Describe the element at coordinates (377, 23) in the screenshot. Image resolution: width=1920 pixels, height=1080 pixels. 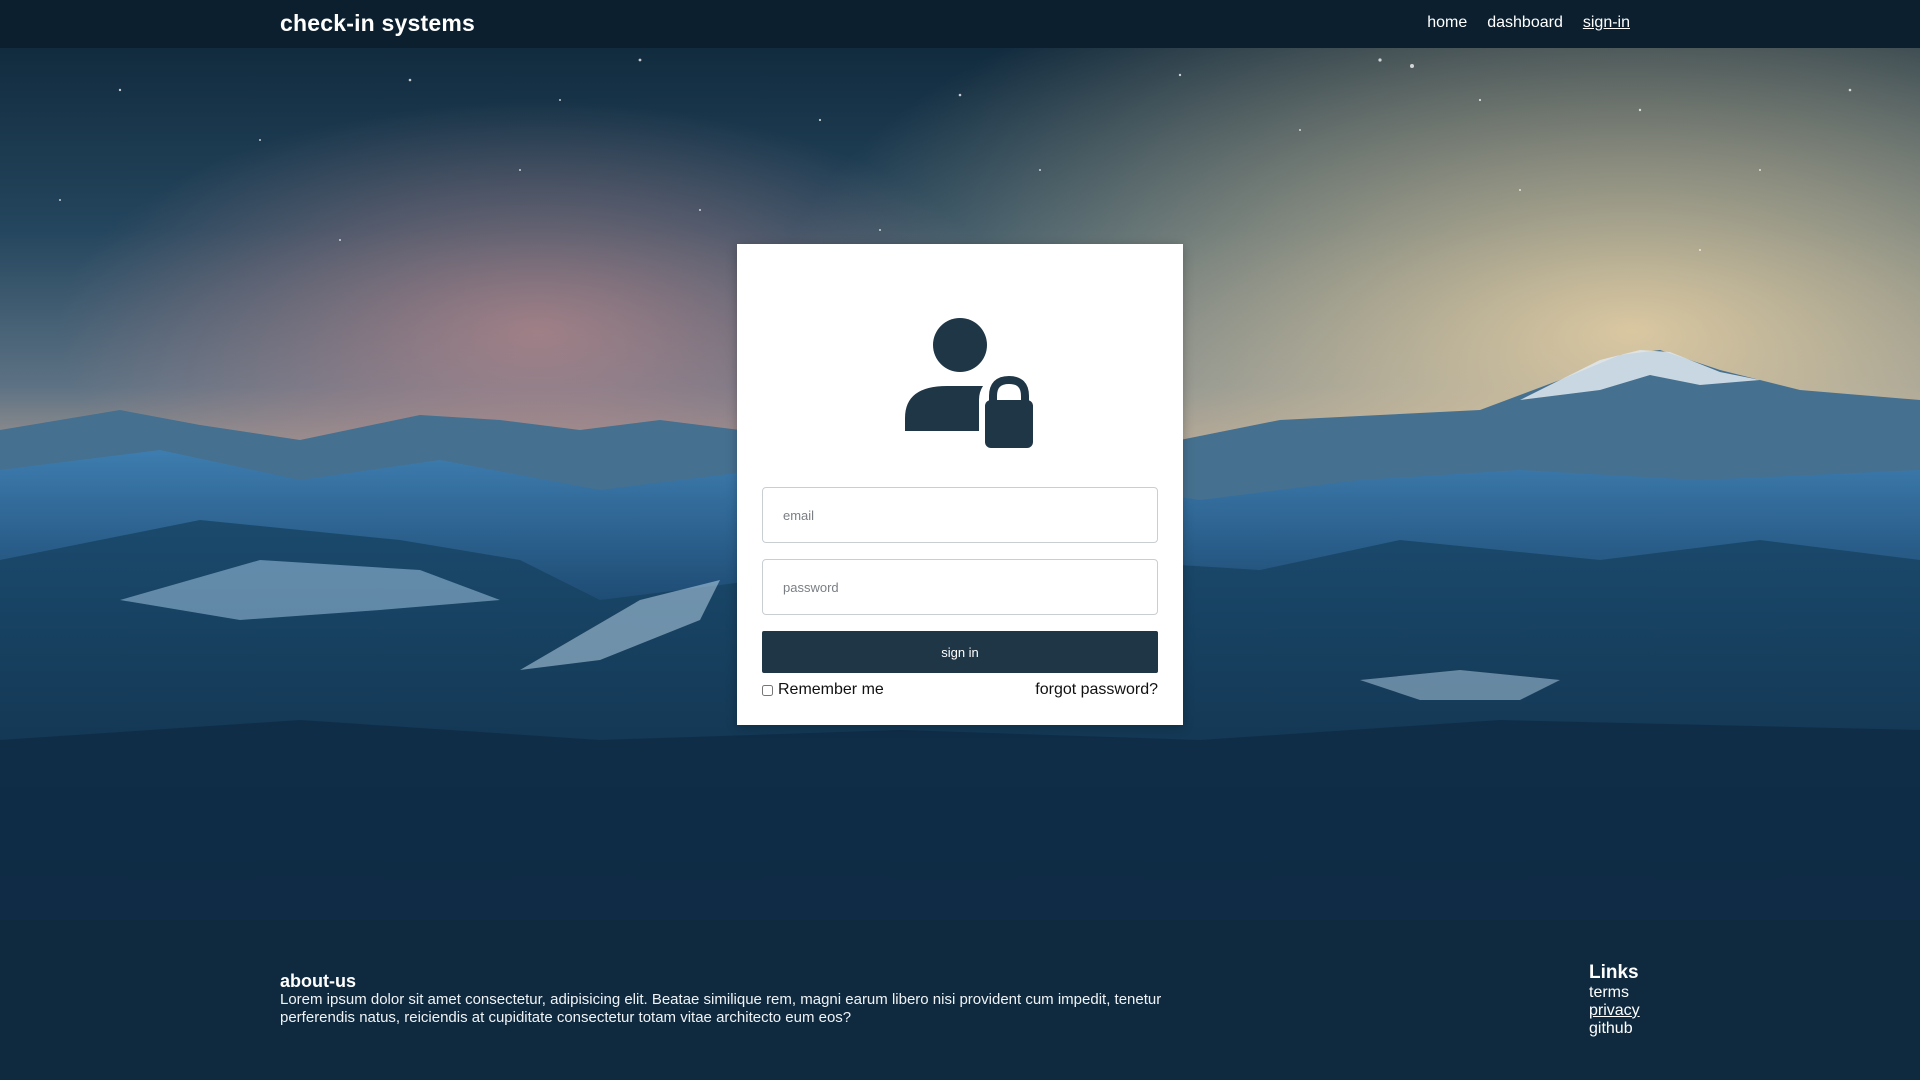
I see `brand-title: check-in systems` at that location.